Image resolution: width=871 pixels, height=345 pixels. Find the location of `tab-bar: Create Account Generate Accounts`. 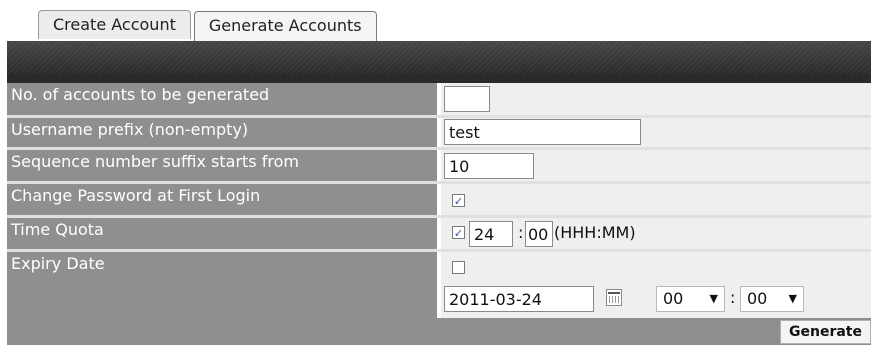

tab-bar: Create Account Generate Accounts is located at coordinates (209, 26).